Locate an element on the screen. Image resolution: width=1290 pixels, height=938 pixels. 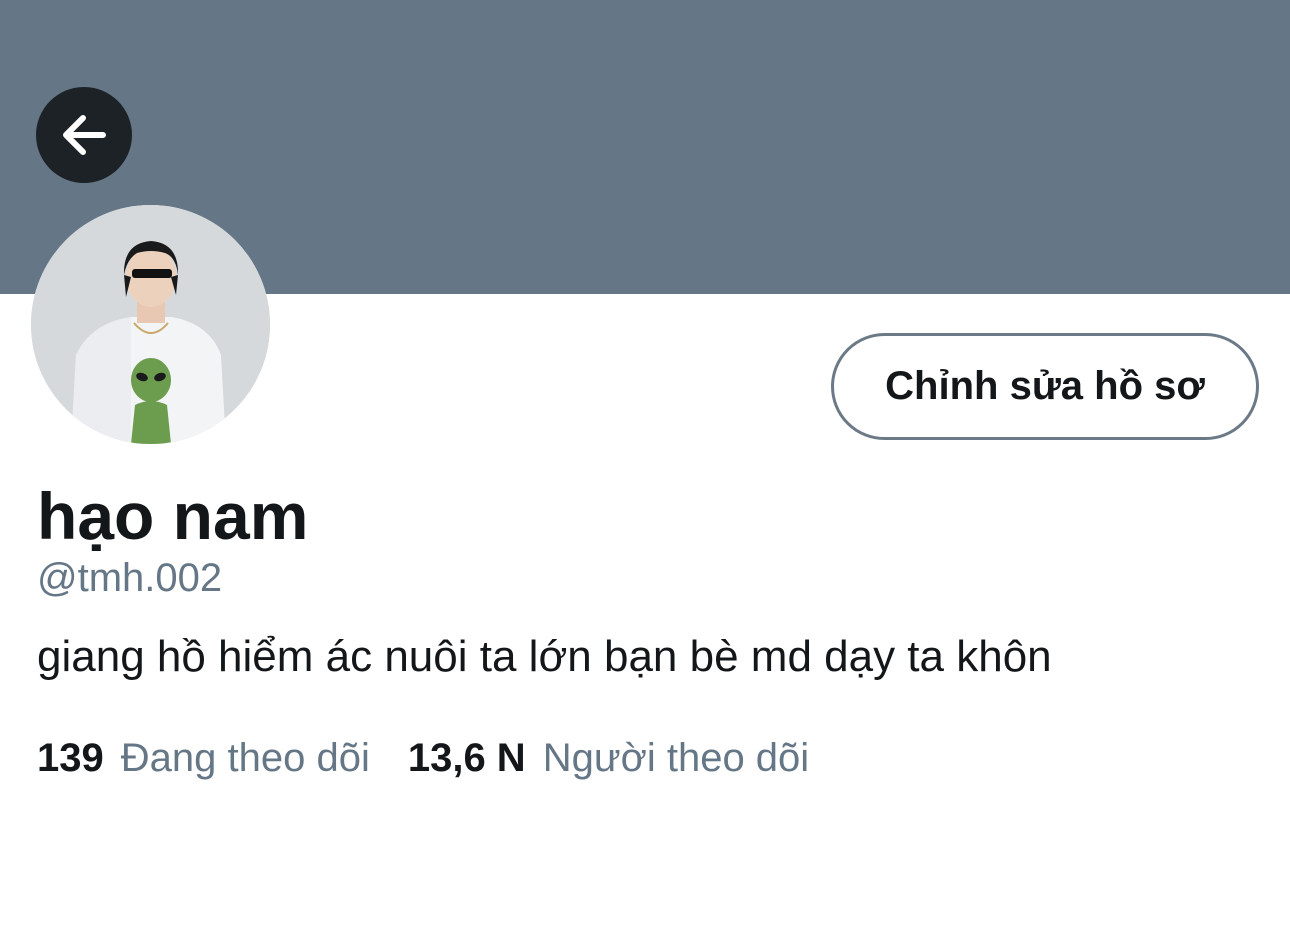
back-button is located at coordinates (84, 135).